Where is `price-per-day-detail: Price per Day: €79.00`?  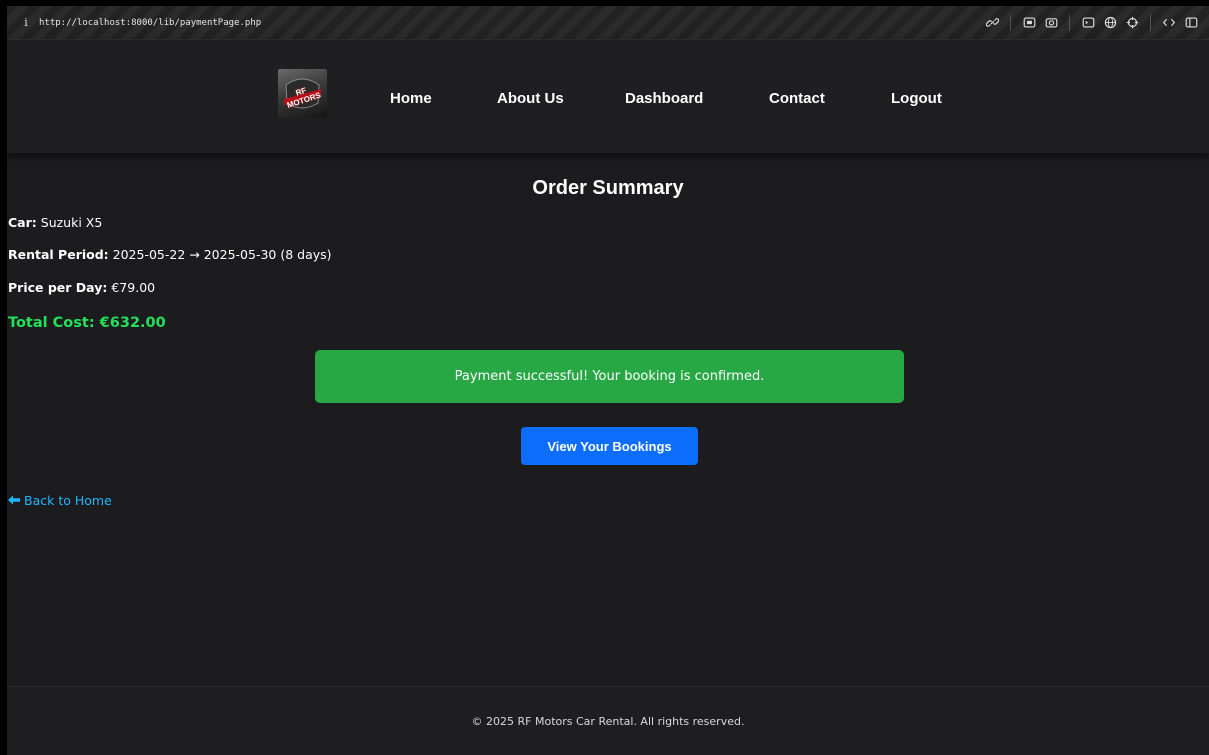 price-per-day-detail: Price per Day: €79.00 is located at coordinates (81, 287).